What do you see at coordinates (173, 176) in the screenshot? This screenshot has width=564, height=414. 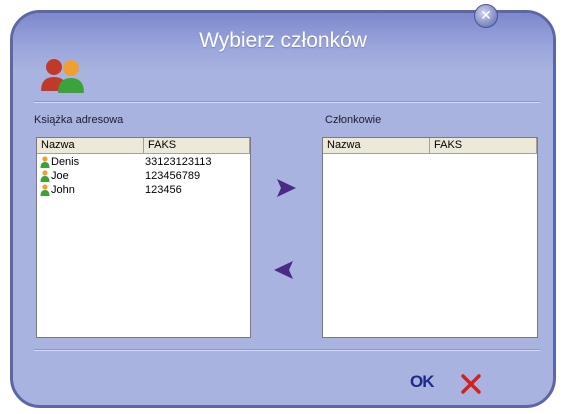 I see `contact-fax: 123456789` at bounding box center [173, 176].